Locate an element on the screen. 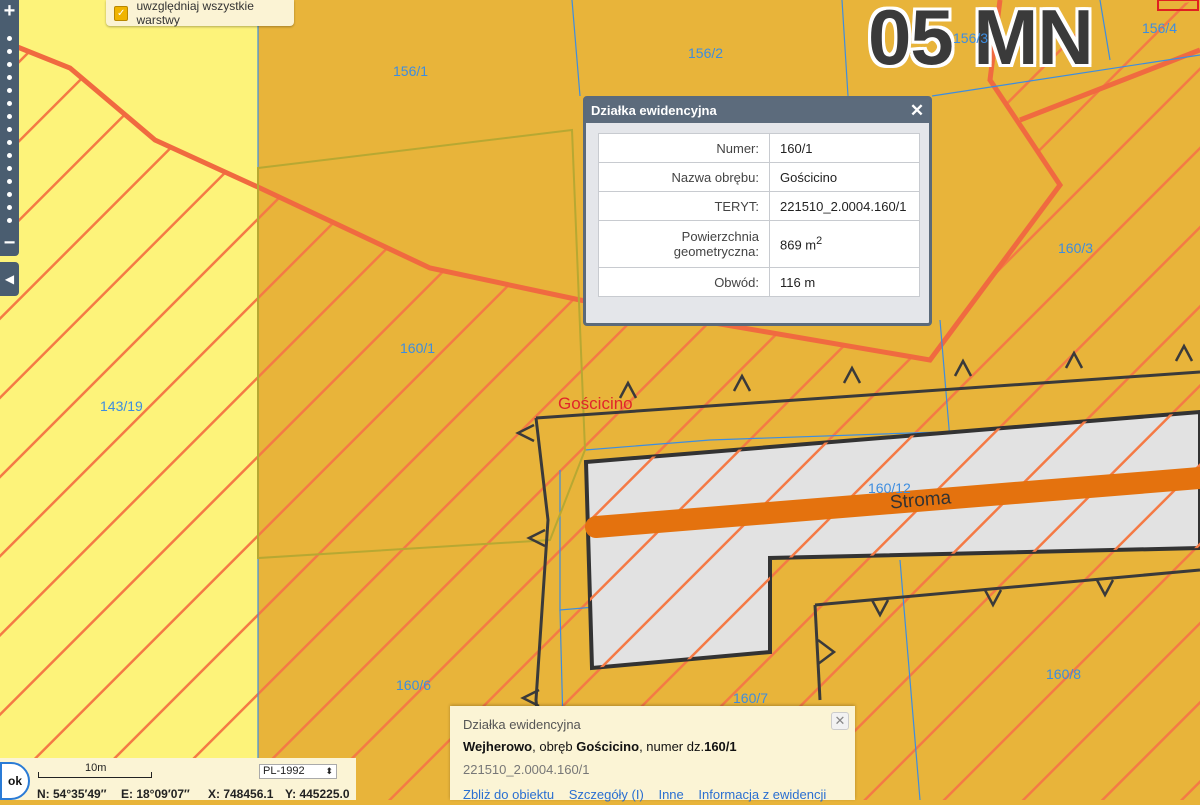 This screenshot has width=1200, height=805. table-row: Powierzchnia geometryczna: 869 m2 is located at coordinates (759, 244).